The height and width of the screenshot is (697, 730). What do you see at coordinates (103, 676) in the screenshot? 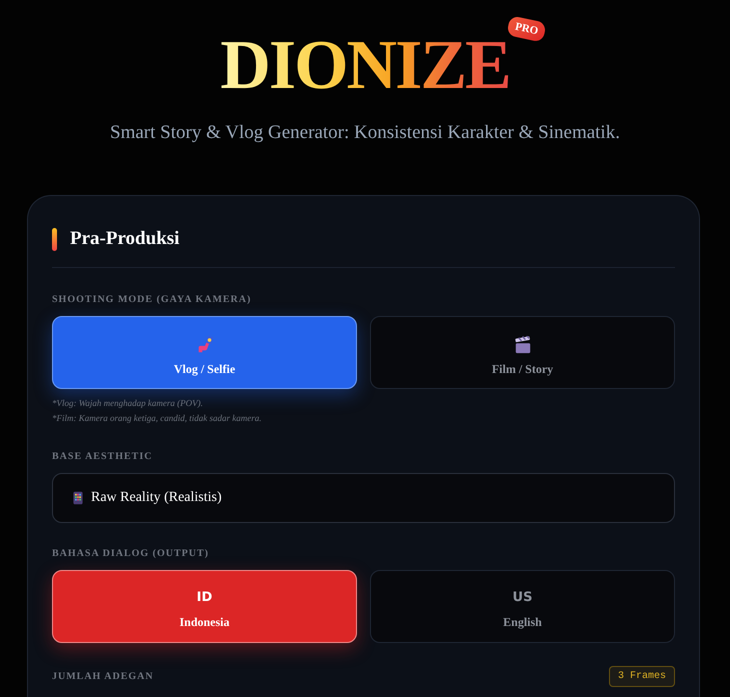
I see `section-label: JUMLAH ADEGAN` at bounding box center [103, 676].